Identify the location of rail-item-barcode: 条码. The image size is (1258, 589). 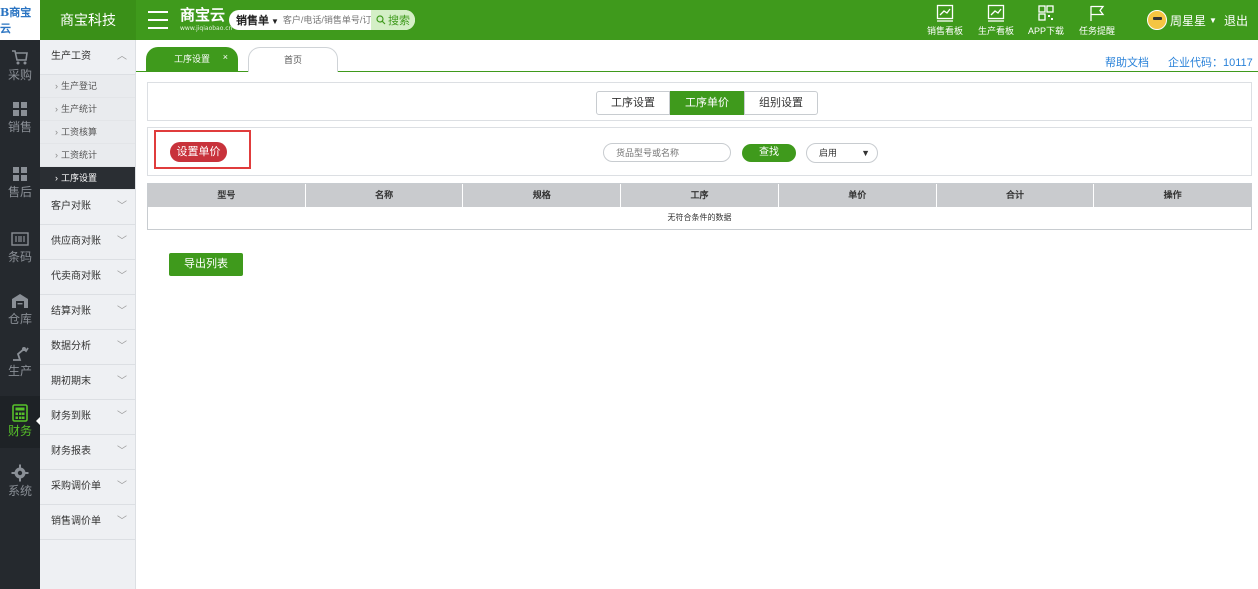
(20, 248).